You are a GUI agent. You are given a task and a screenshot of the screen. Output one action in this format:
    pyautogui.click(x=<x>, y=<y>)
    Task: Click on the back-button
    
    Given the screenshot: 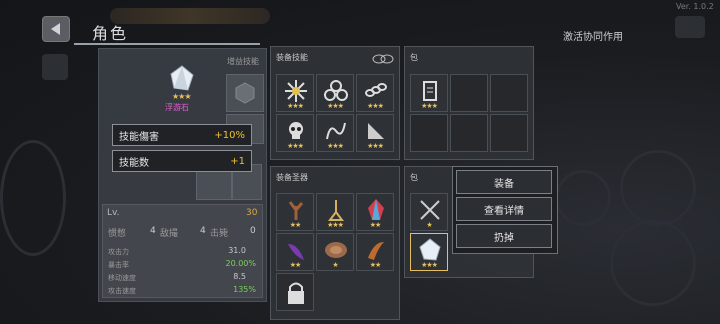 What is the action you would take?
    pyautogui.click(x=56, y=29)
    